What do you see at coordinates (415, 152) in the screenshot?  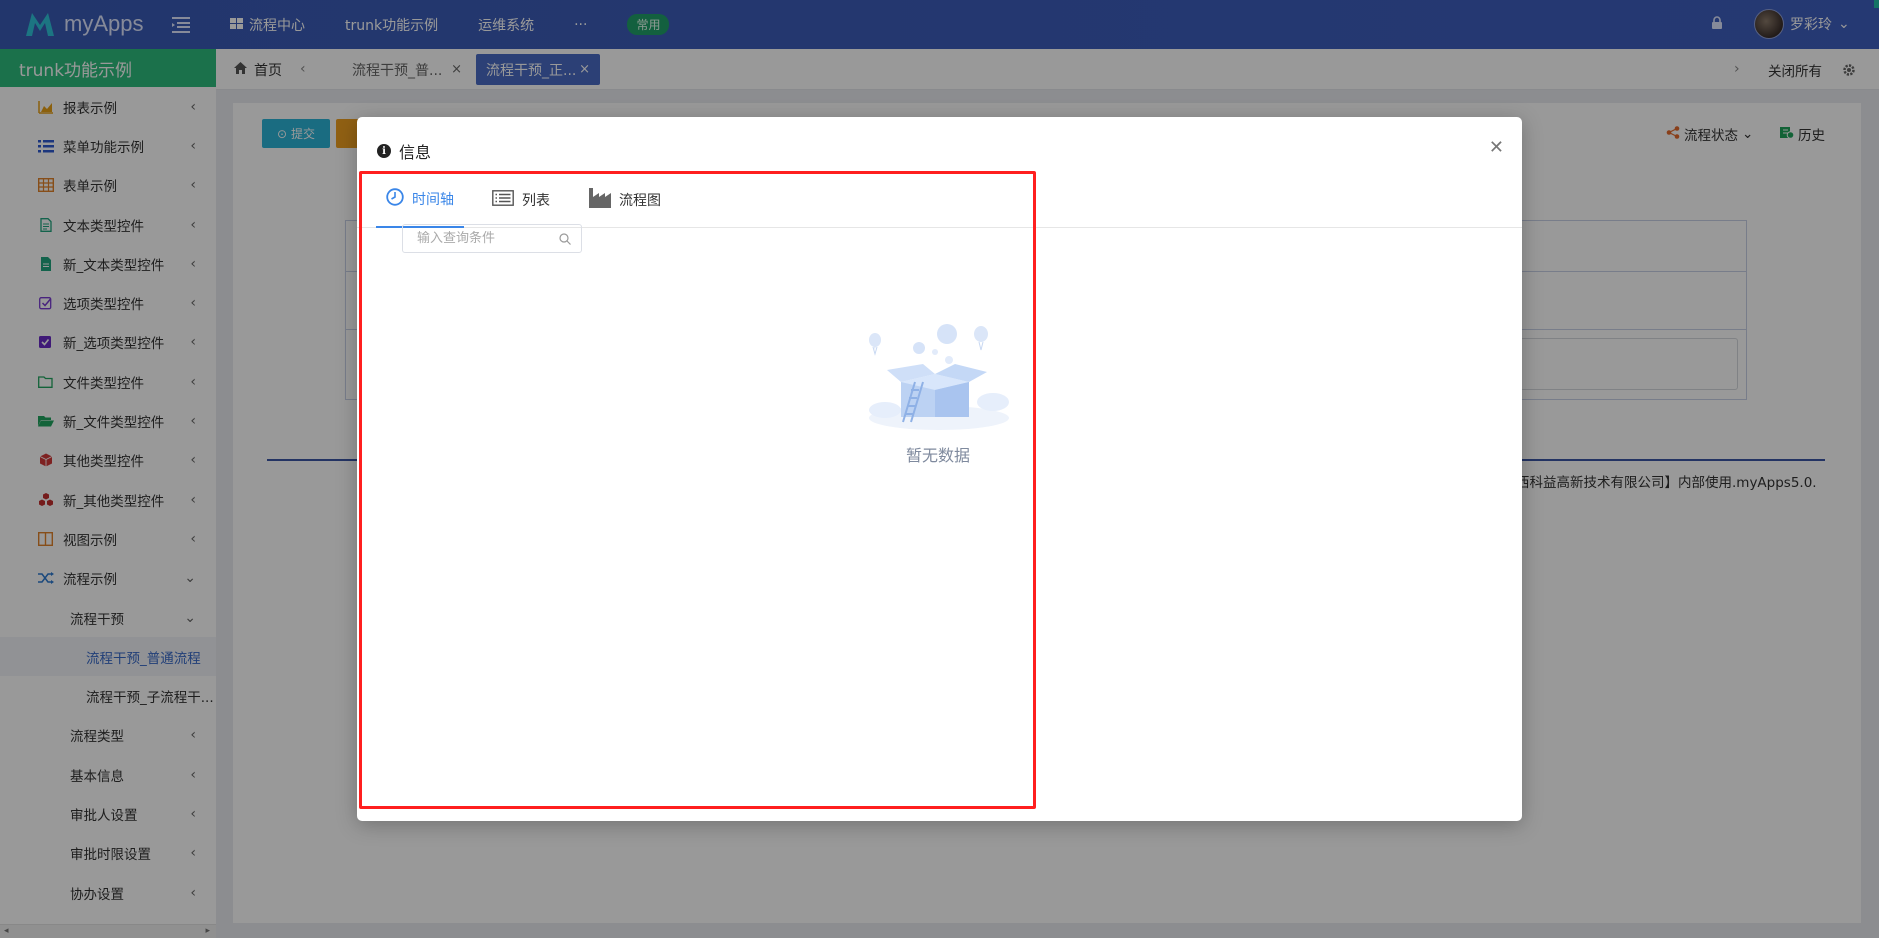 I see `dialog-title-text: 信息` at bounding box center [415, 152].